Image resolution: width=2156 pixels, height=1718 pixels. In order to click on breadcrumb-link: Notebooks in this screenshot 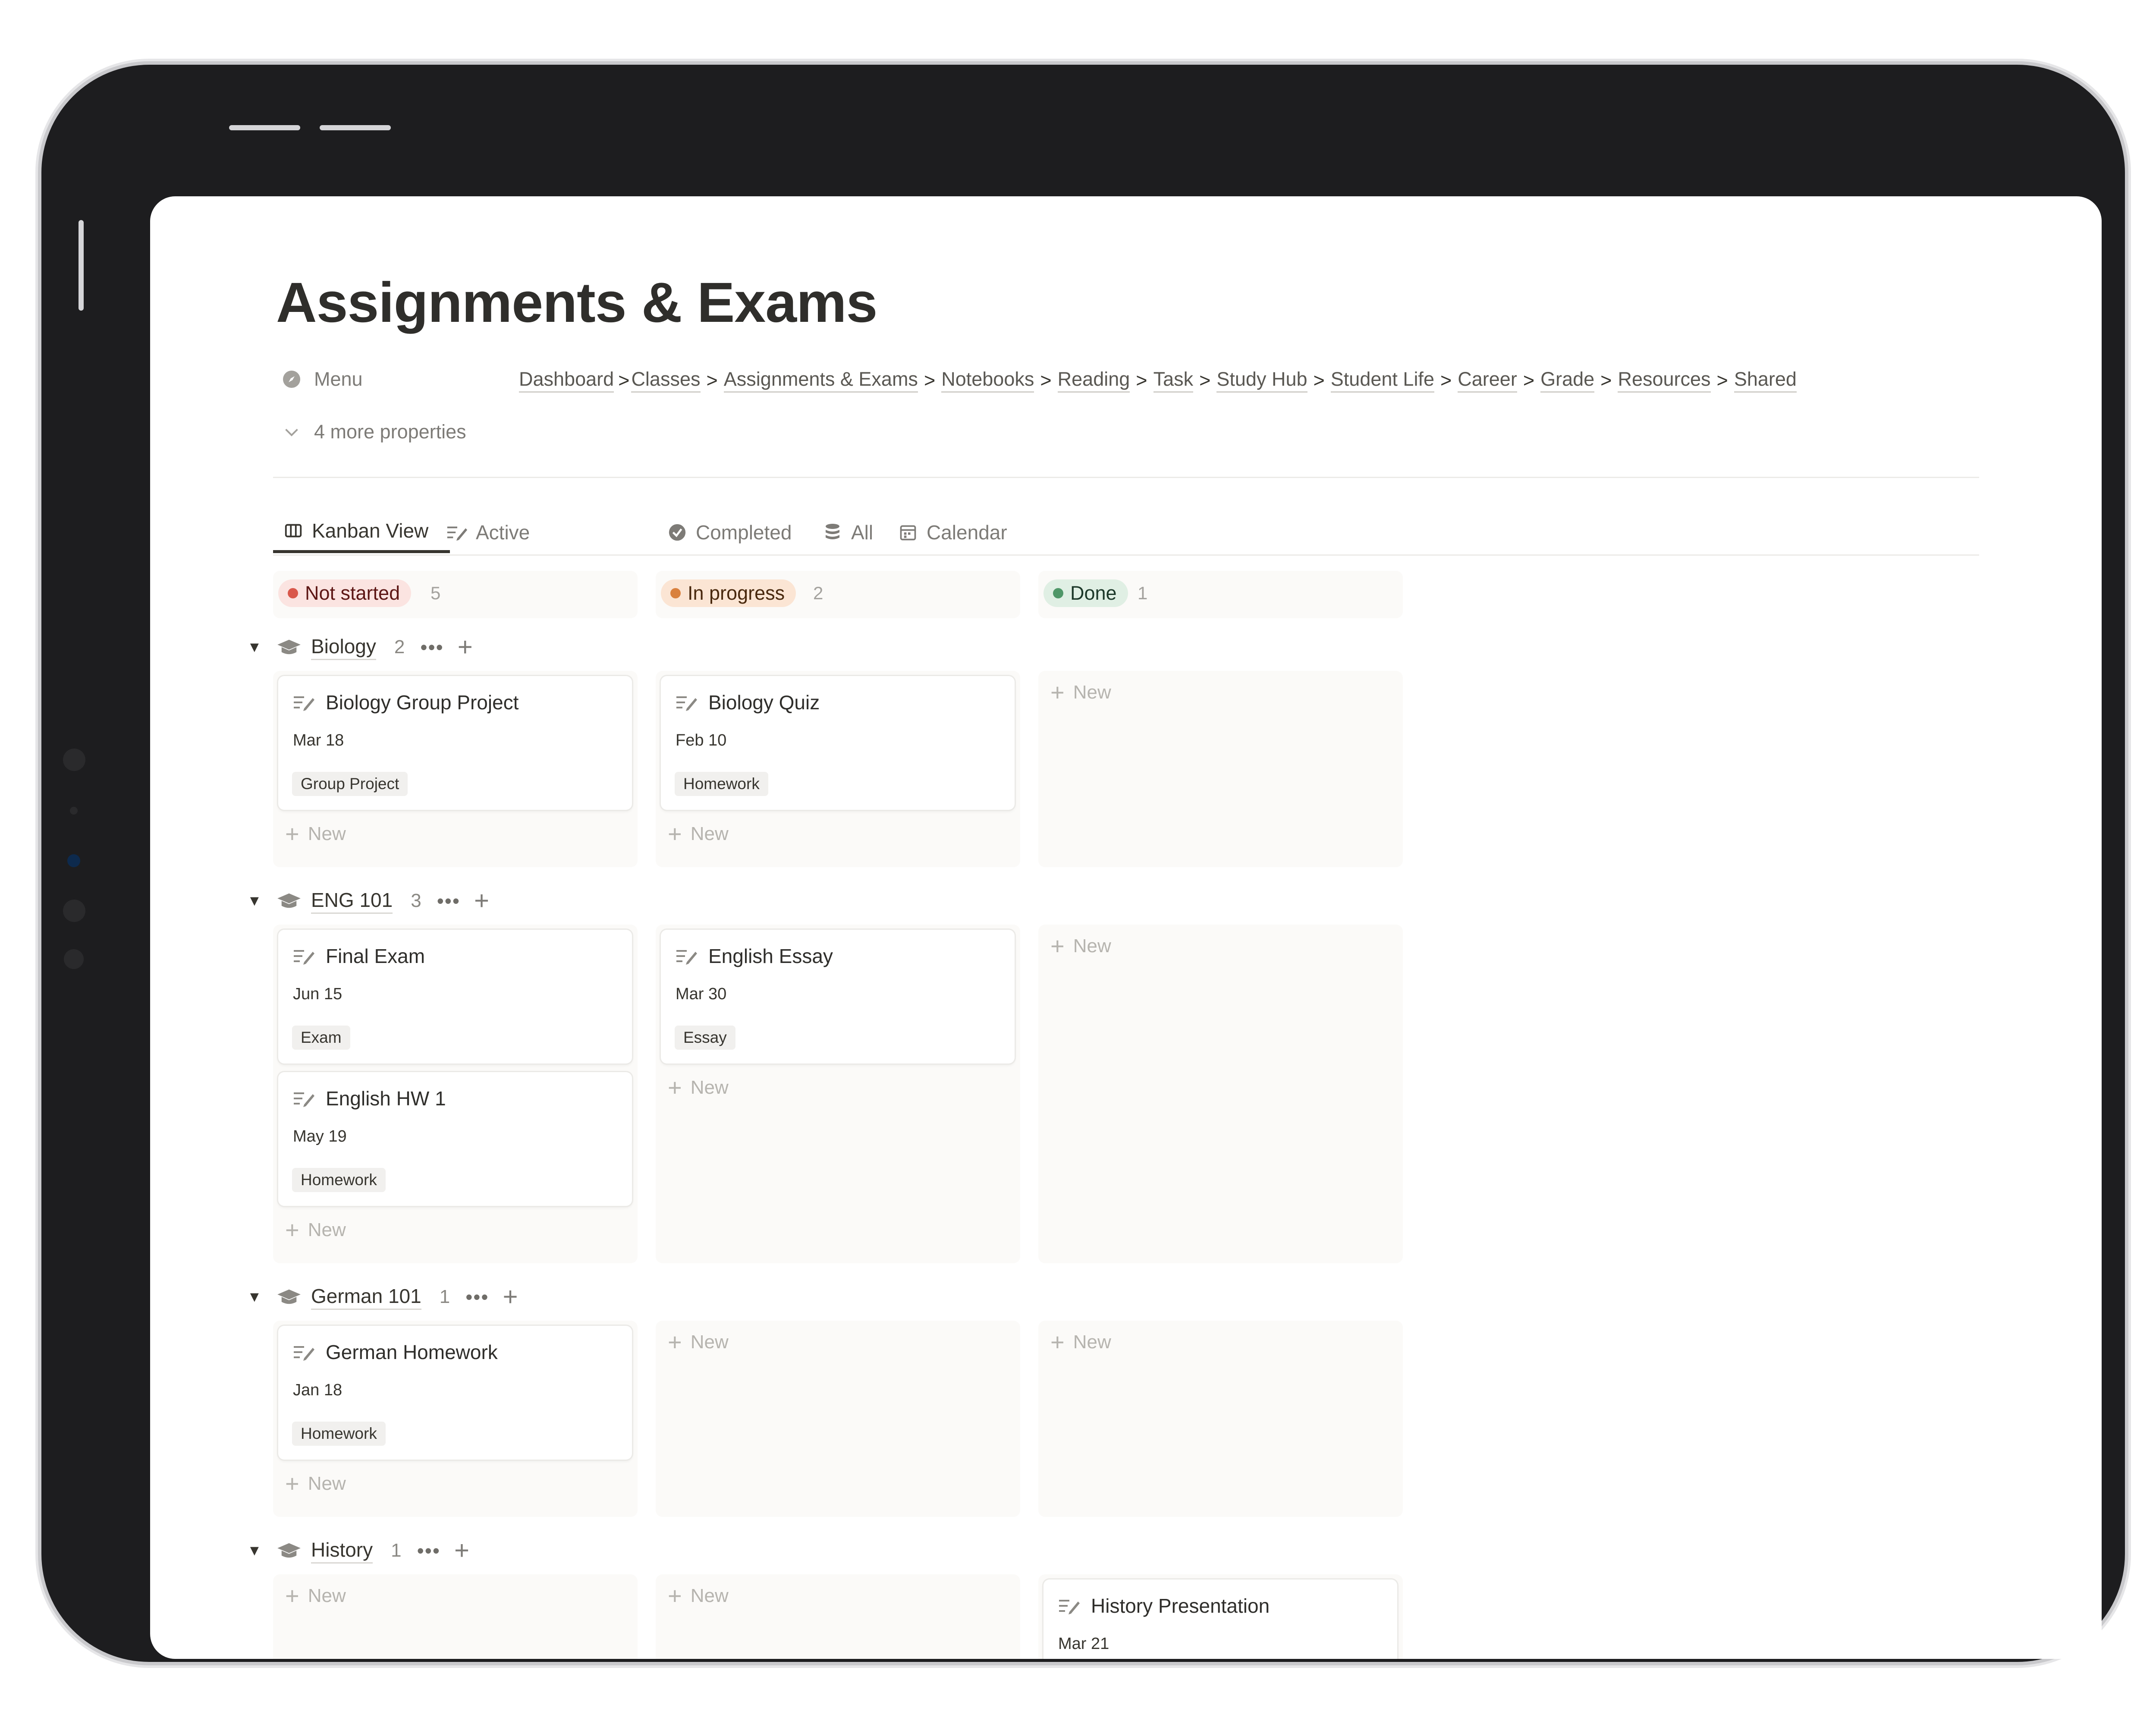, I will do `click(988, 380)`.